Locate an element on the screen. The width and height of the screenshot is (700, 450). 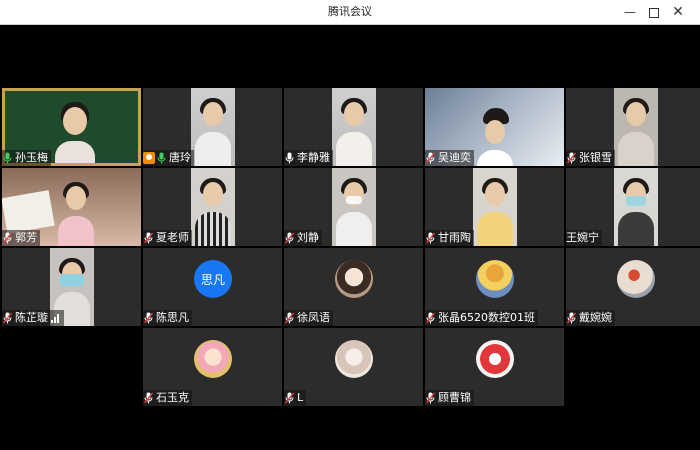
participant-label: 李静雅 is located at coordinates (308, 158).